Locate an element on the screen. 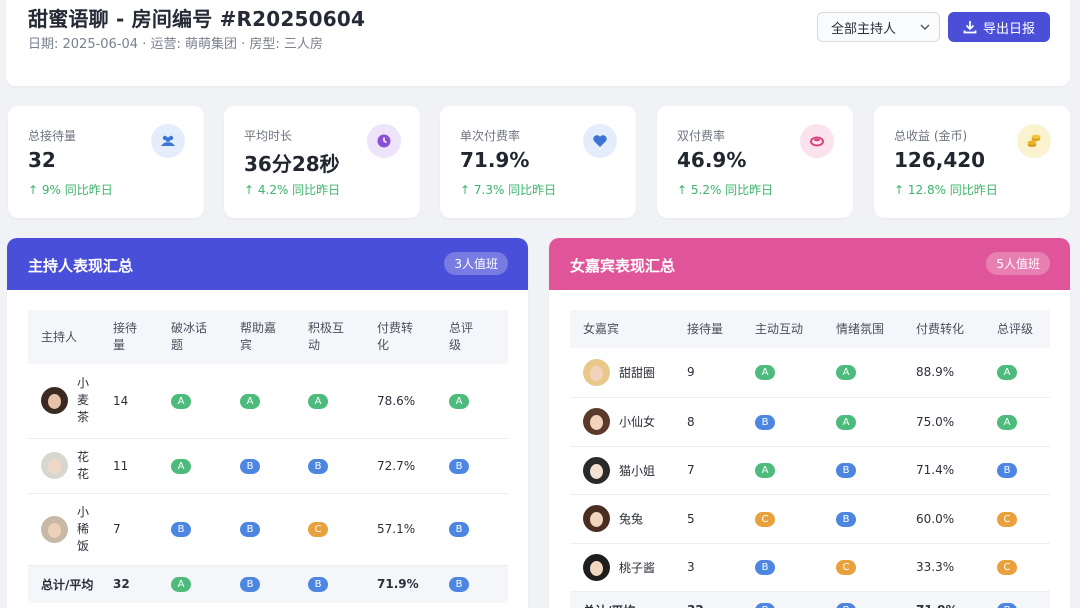 Image resolution: width=1080 pixels, height=608 pixels. stat-change: ↑ 12.8% 同比昨日 is located at coordinates (946, 190).